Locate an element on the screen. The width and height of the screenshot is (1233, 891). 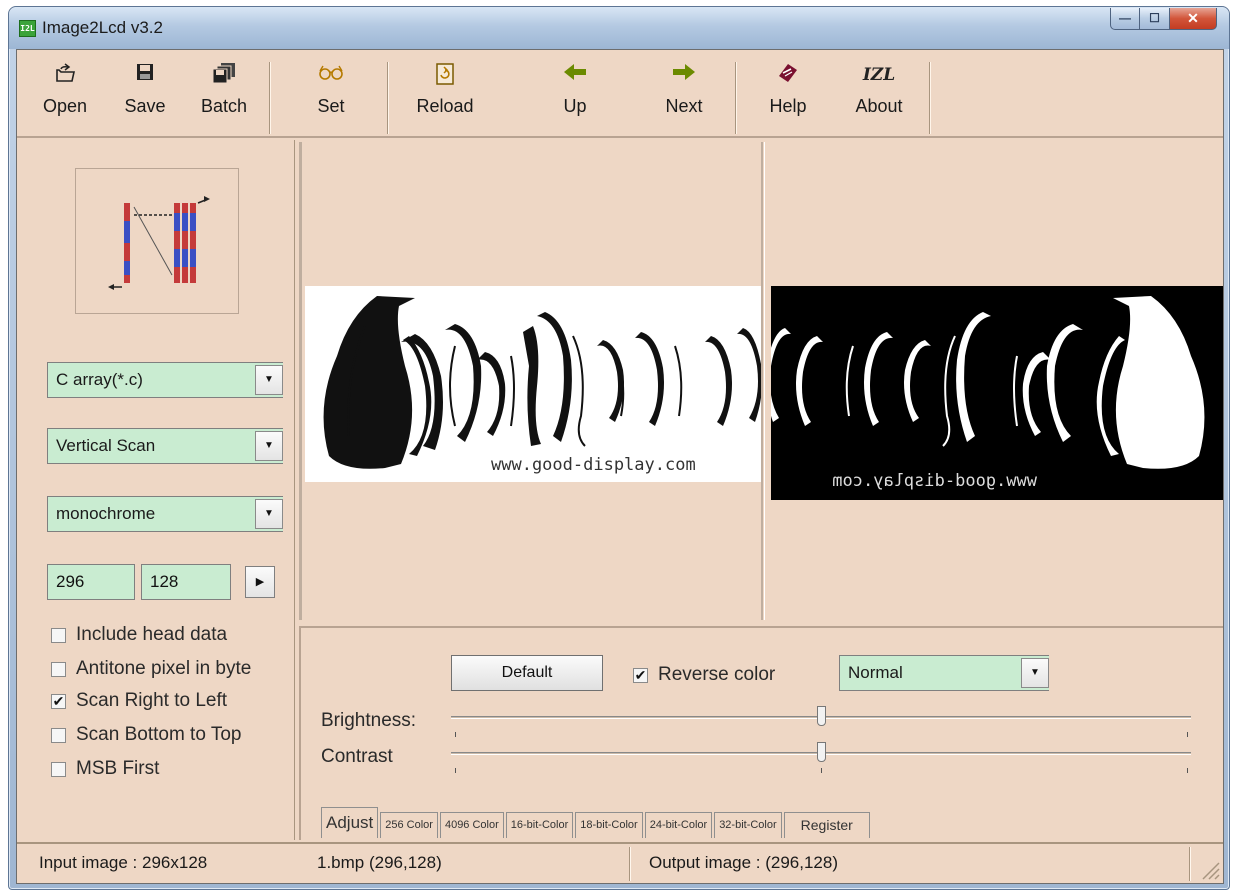
width-input: 296 is located at coordinates (91, 582).